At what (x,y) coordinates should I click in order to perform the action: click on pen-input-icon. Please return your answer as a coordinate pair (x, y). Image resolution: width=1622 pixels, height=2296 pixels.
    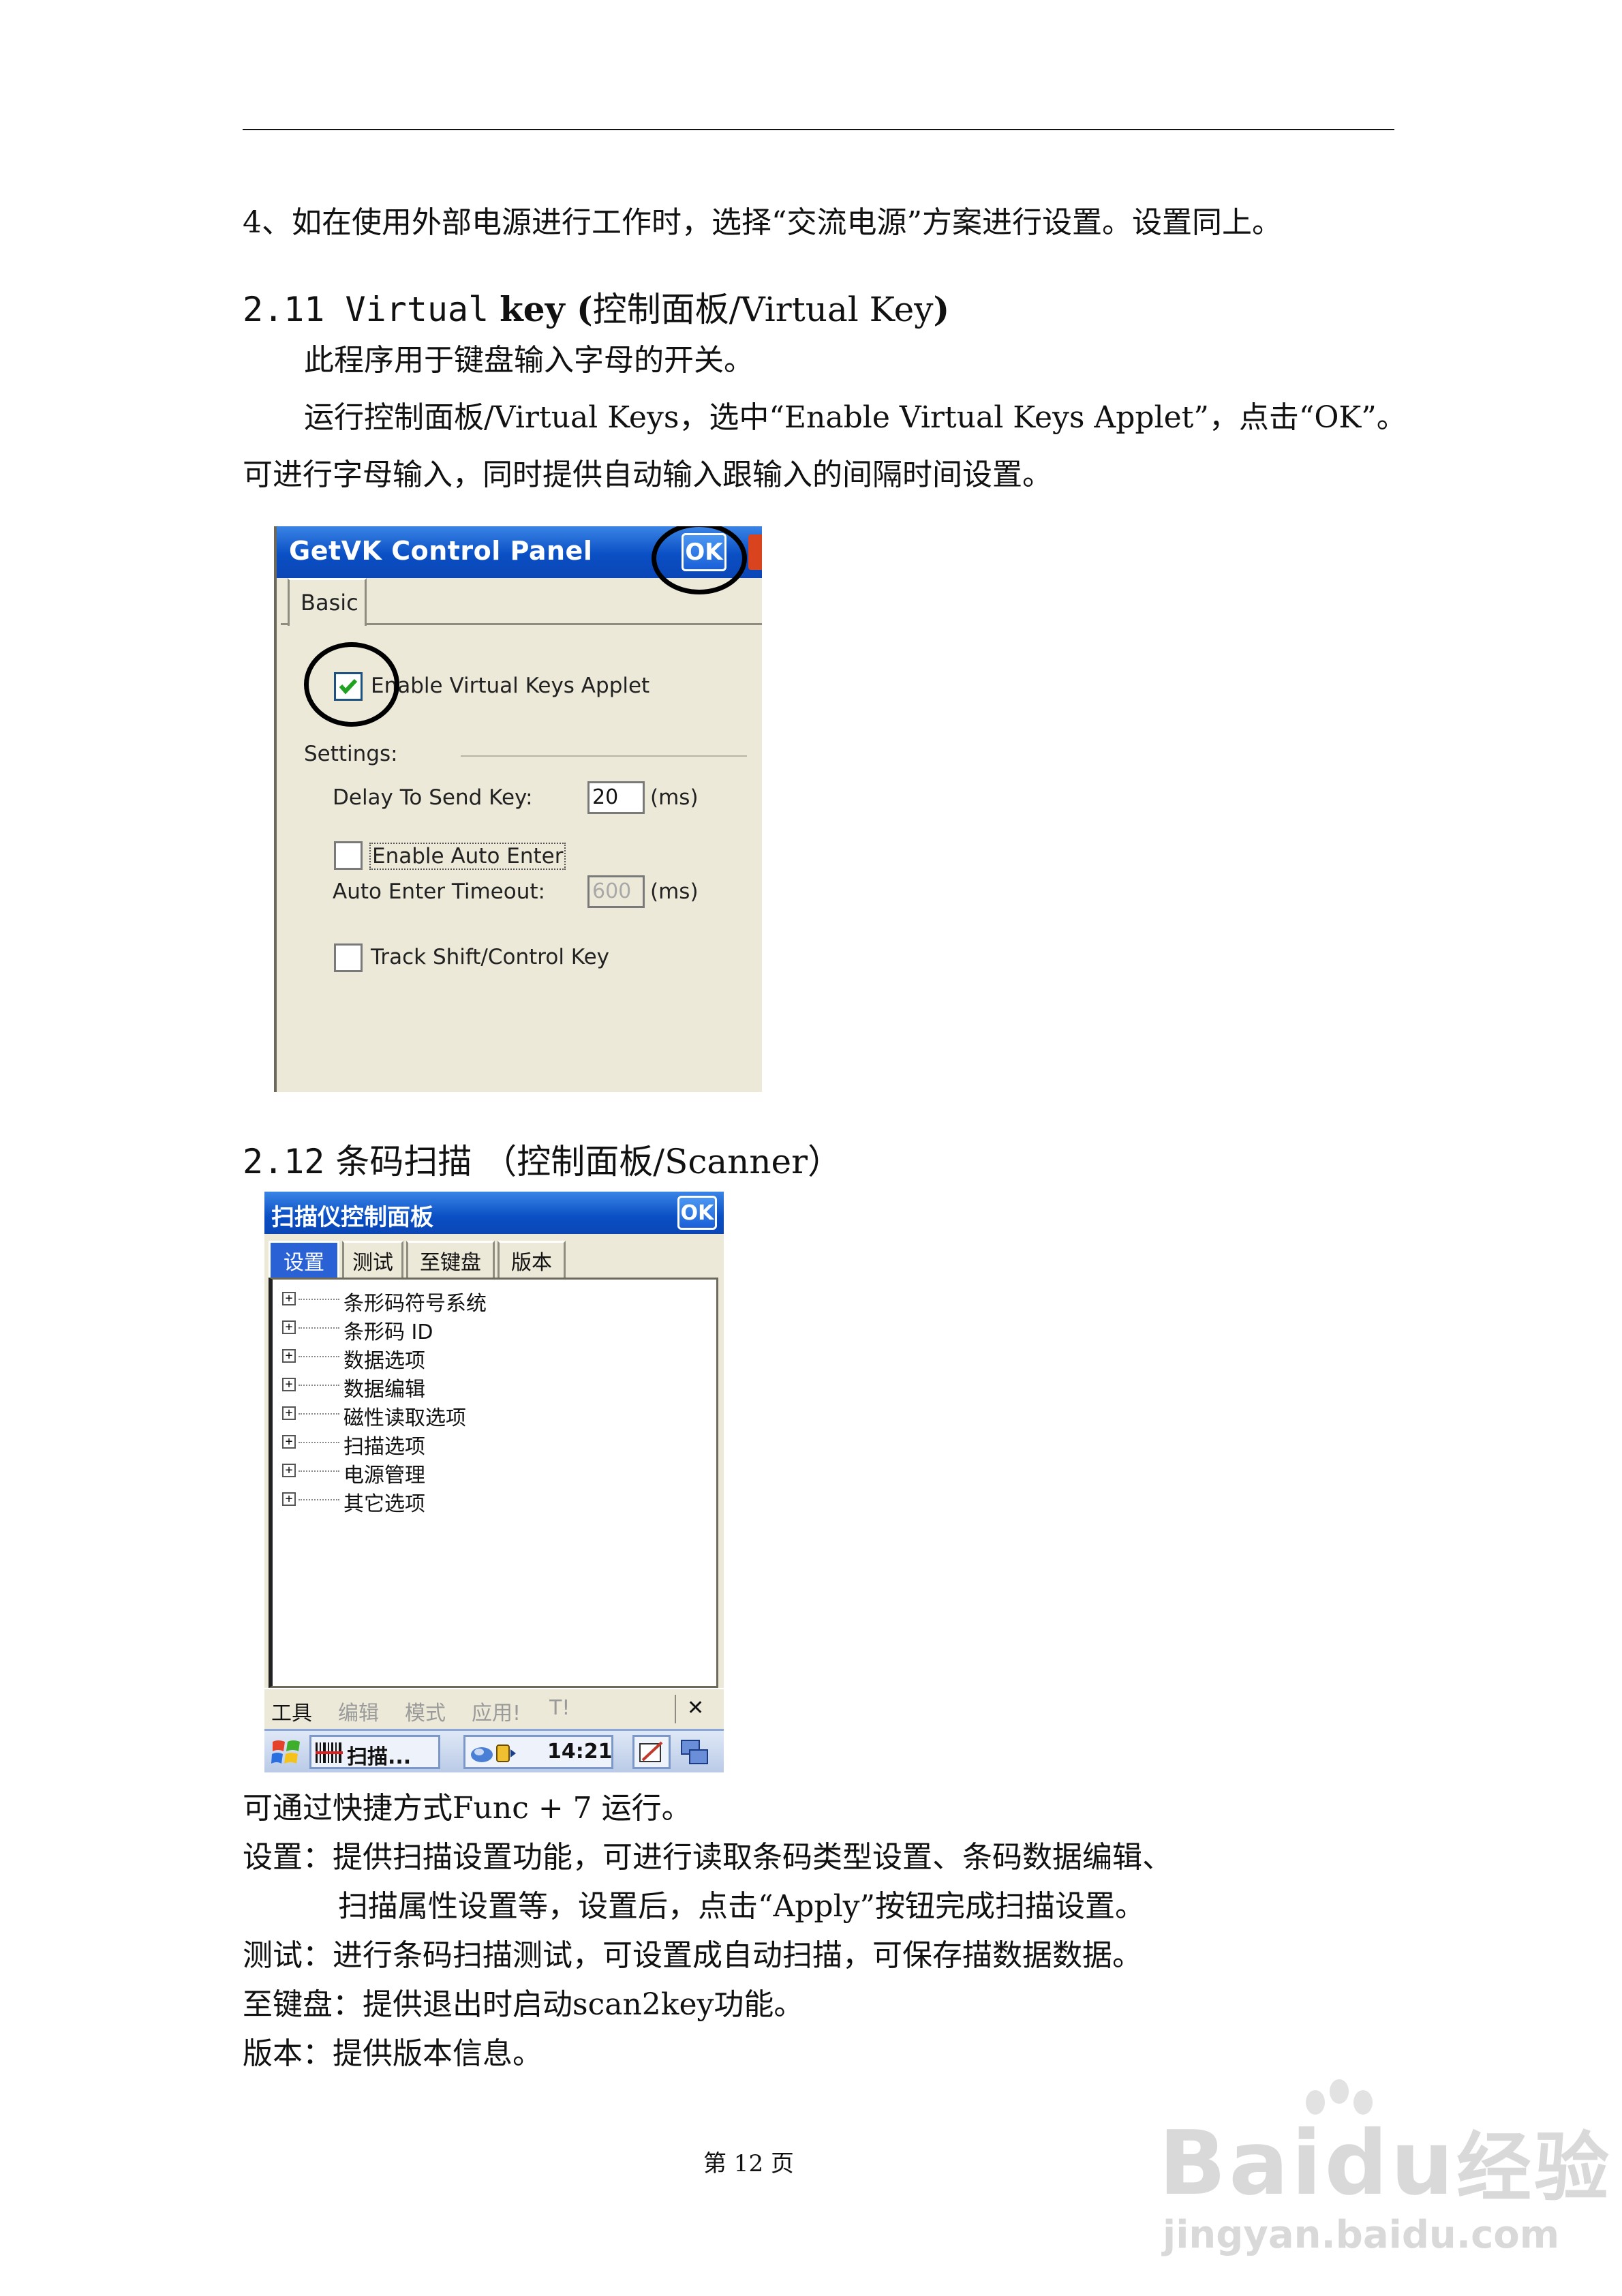
    Looking at the image, I should click on (651, 1751).